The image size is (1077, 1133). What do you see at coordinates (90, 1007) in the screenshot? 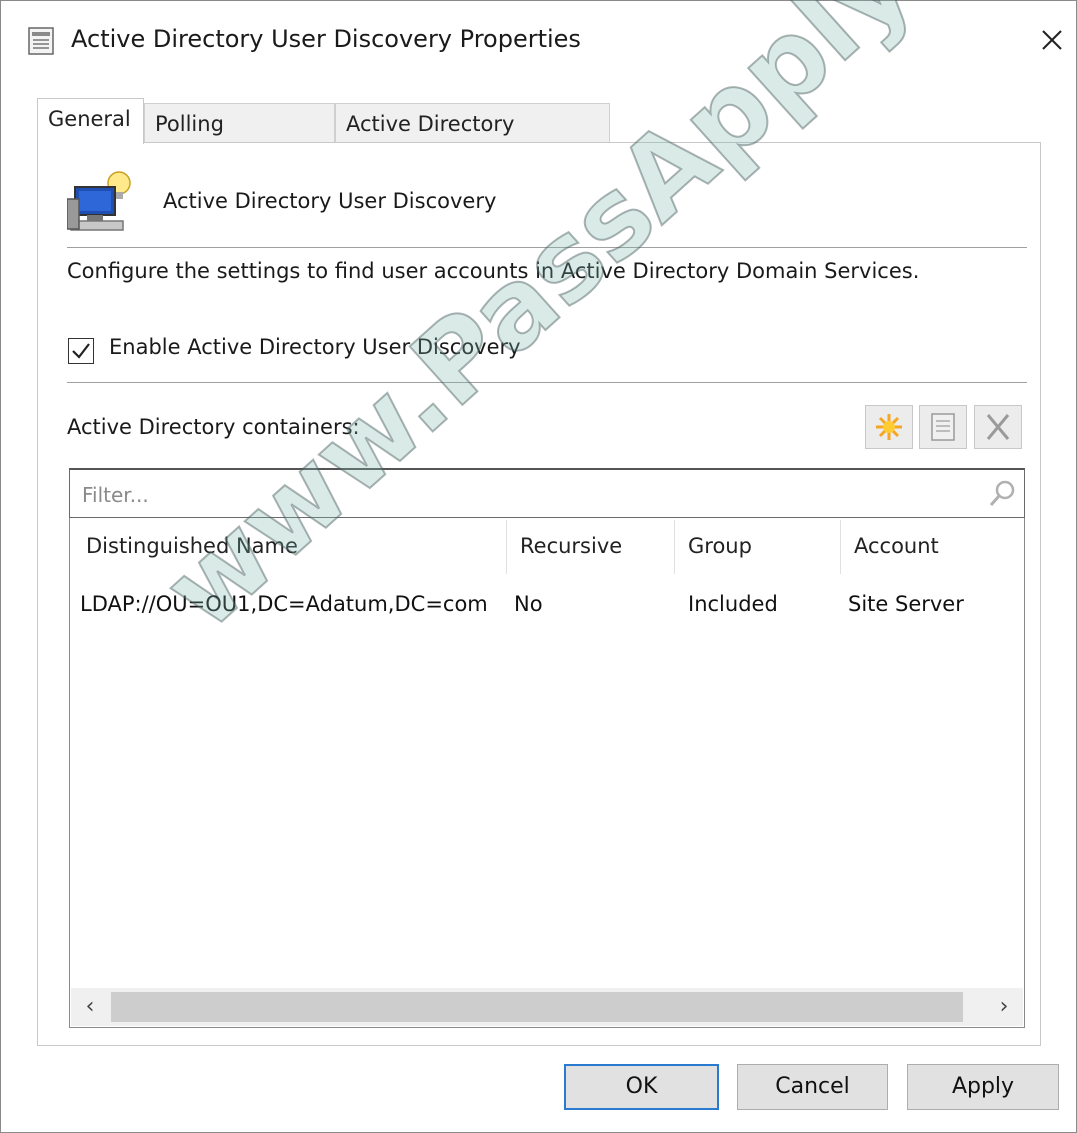
I see `scroll-left-icon: ‹` at bounding box center [90, 1007].